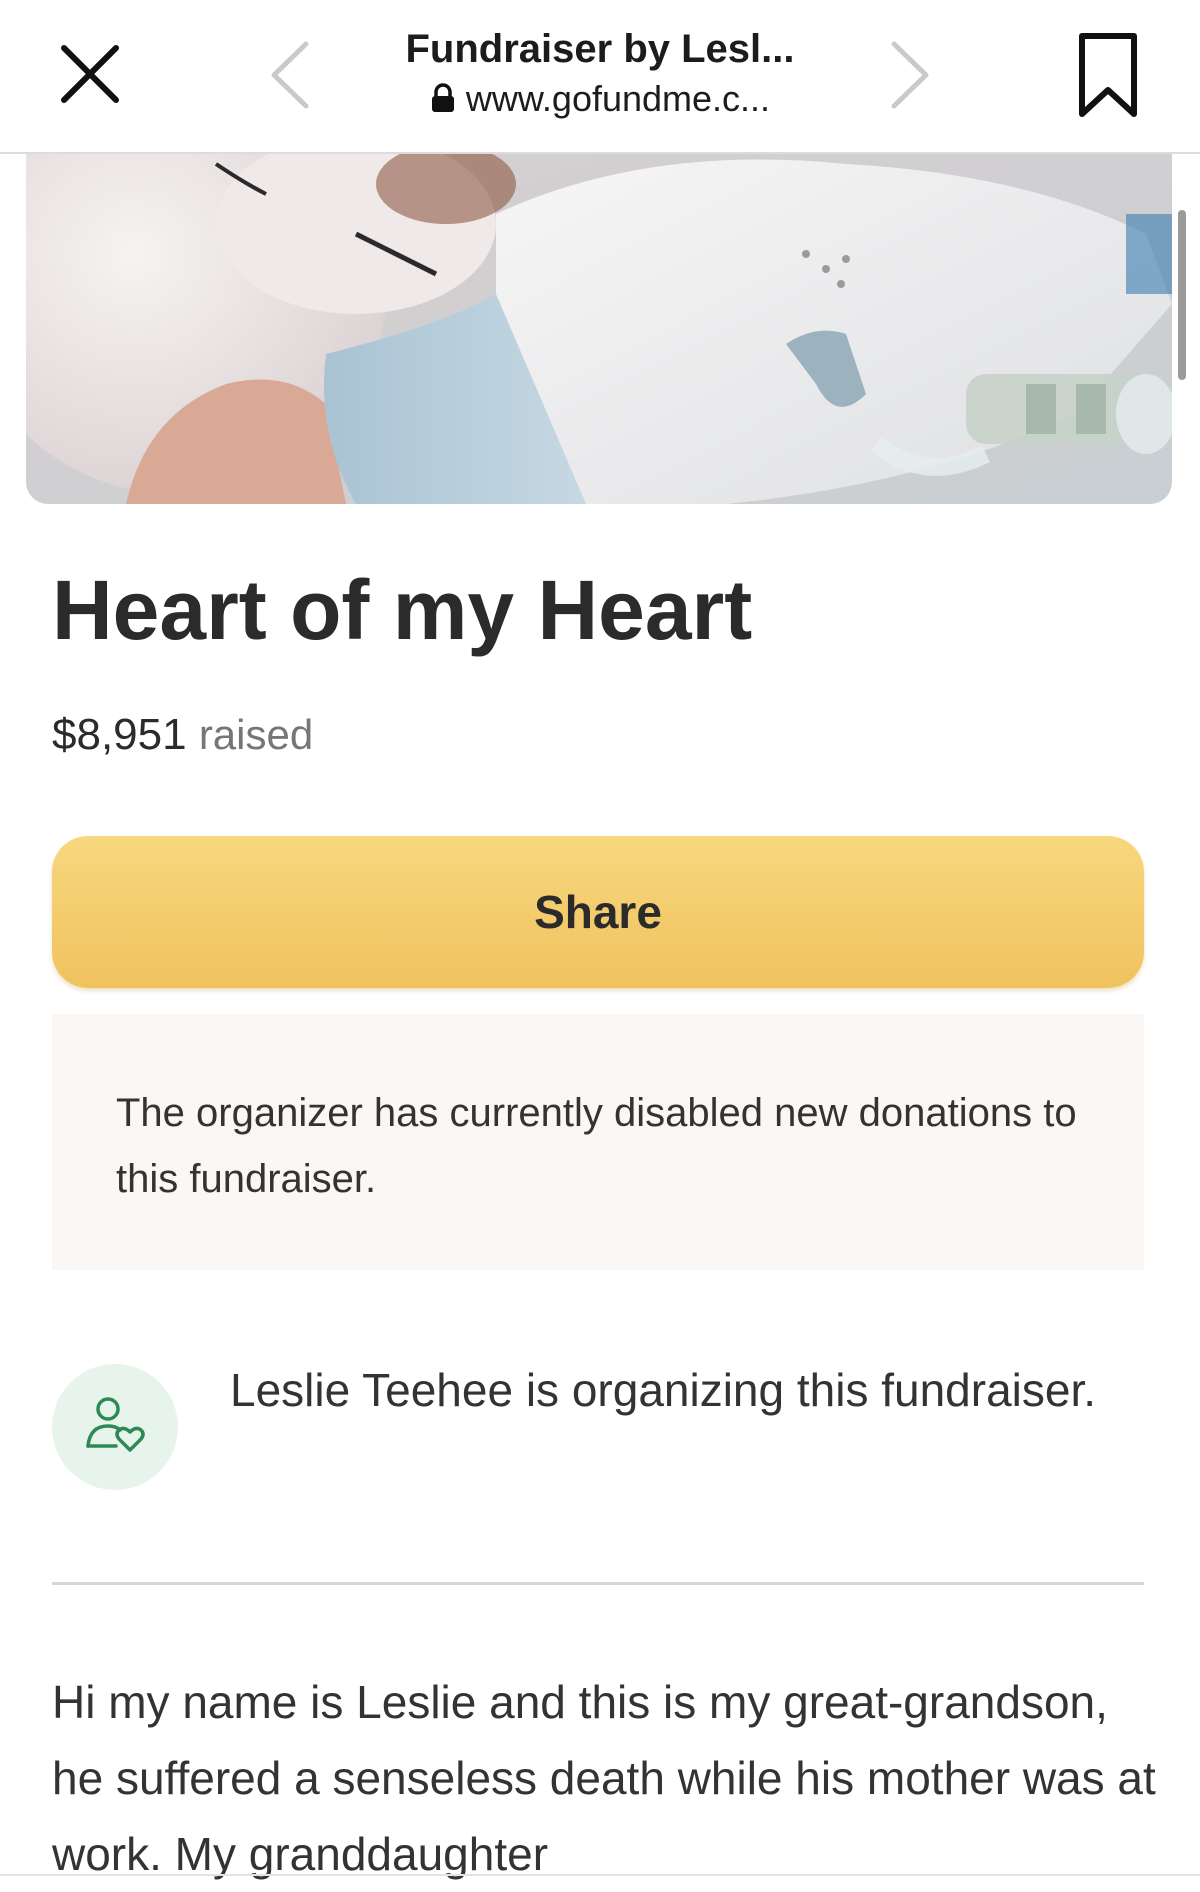 The image size is (1200, 1892). What do you see at coordinates (443, 101) in the screenshot?
I see `lock-icon` at bounding box center [443, 101].